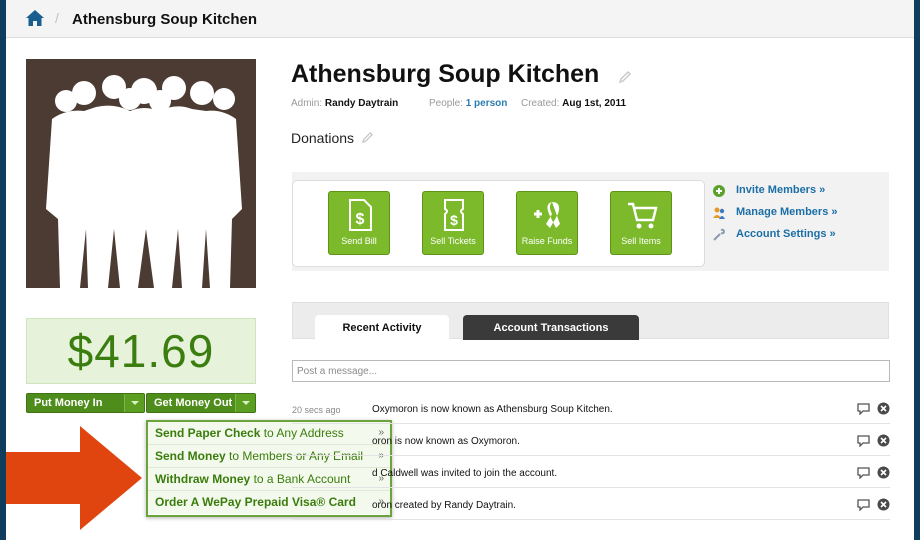 Image resolution: width=920 pixels, height=540 pixels. I want to click on created-value: Aug 1st, 2011, so click(594, 103).